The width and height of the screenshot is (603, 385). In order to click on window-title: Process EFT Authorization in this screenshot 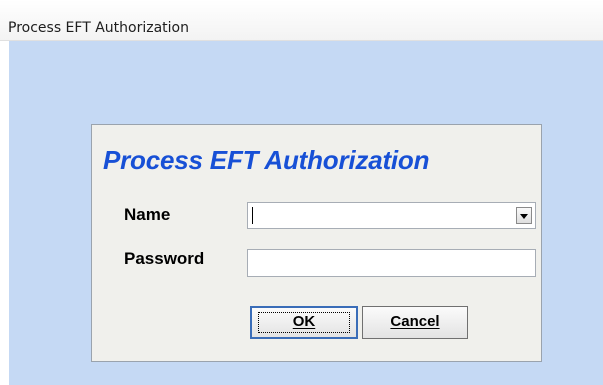, I will do `click(98, 28)`.